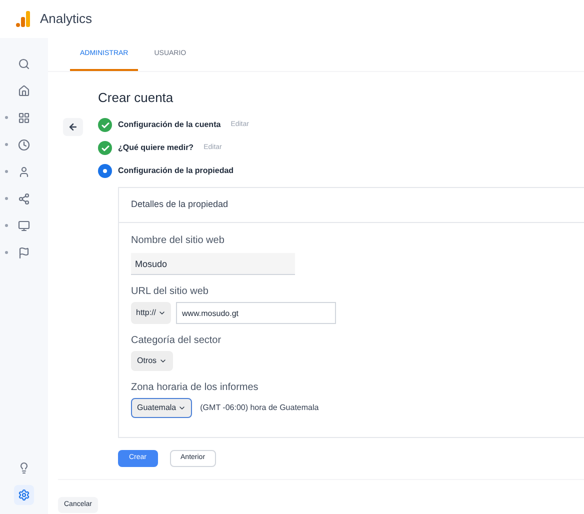 The width and height of the screenshot is (584, 514). I want to click on step-label: Configuración de la propiedad, so click(176, 171).